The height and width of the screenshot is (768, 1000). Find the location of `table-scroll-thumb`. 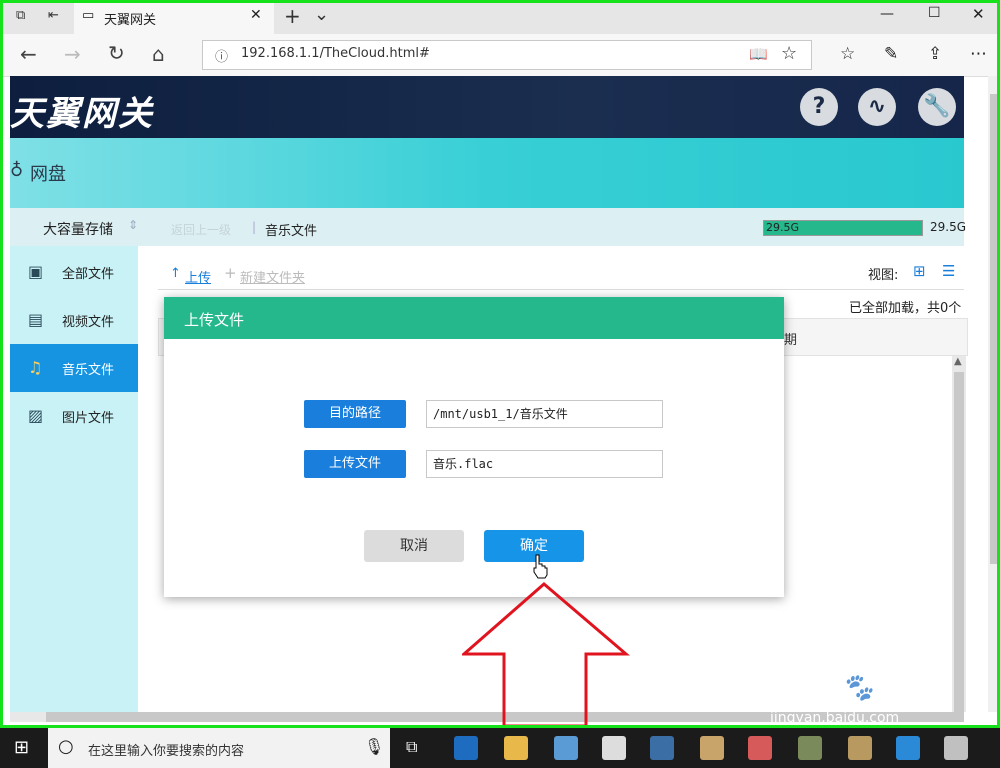

table-scroll-thumb is located at coordinates (959, 542).